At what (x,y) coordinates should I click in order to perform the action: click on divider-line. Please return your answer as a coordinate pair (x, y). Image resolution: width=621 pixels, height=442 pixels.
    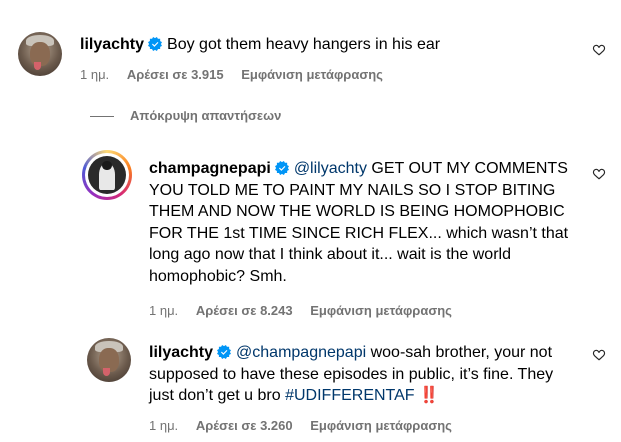
    Looking at the image, I should click on (102, 117).